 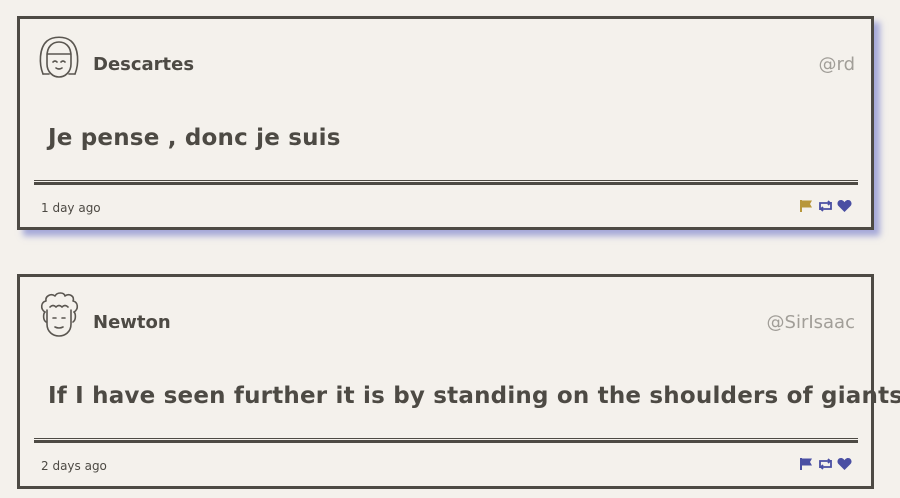 I want to click on timestamp: 1 day ago, so click(x=71, y=208).